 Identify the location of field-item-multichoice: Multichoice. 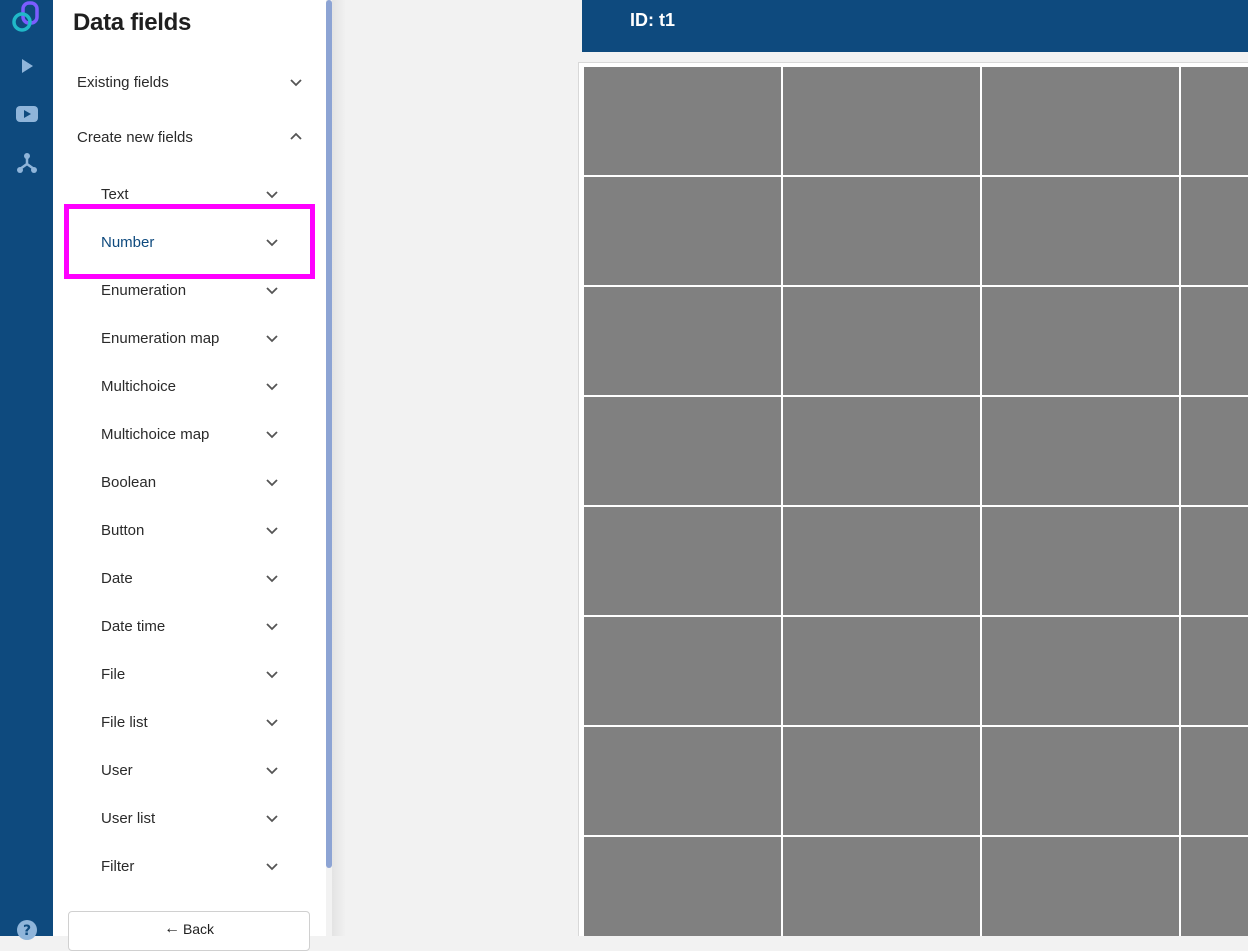
(189, 386).